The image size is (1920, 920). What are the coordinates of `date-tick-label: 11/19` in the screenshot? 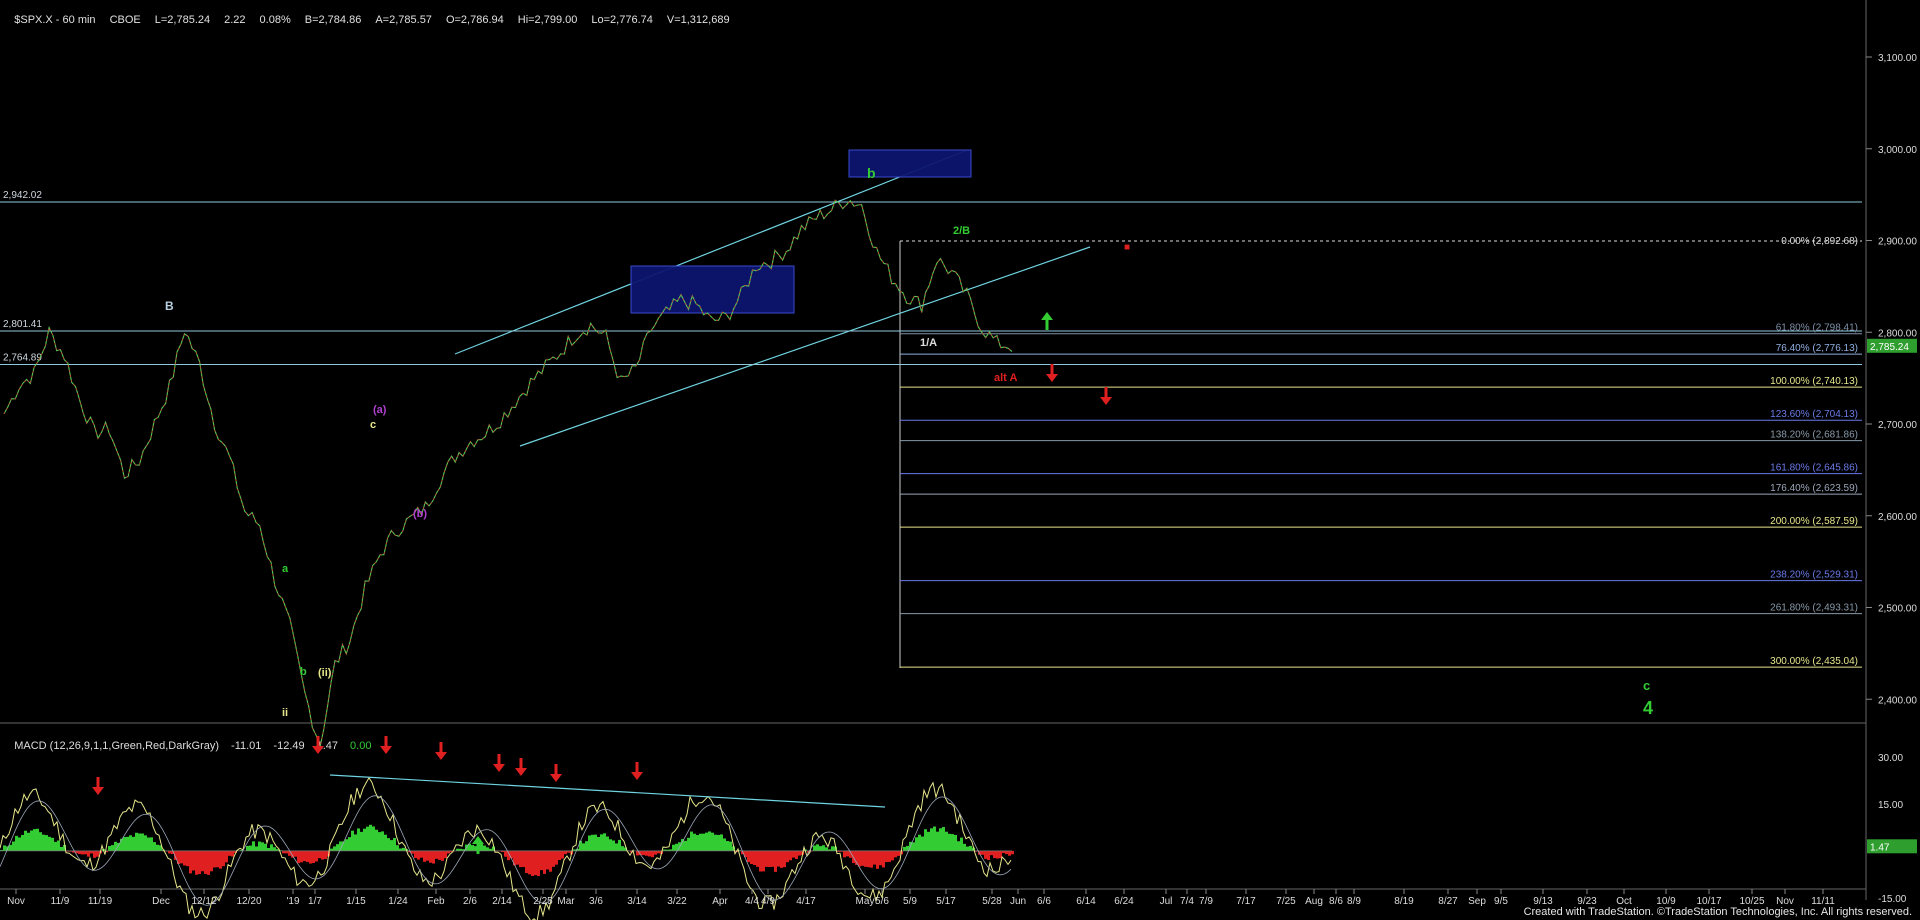 It's located at (100, 901).